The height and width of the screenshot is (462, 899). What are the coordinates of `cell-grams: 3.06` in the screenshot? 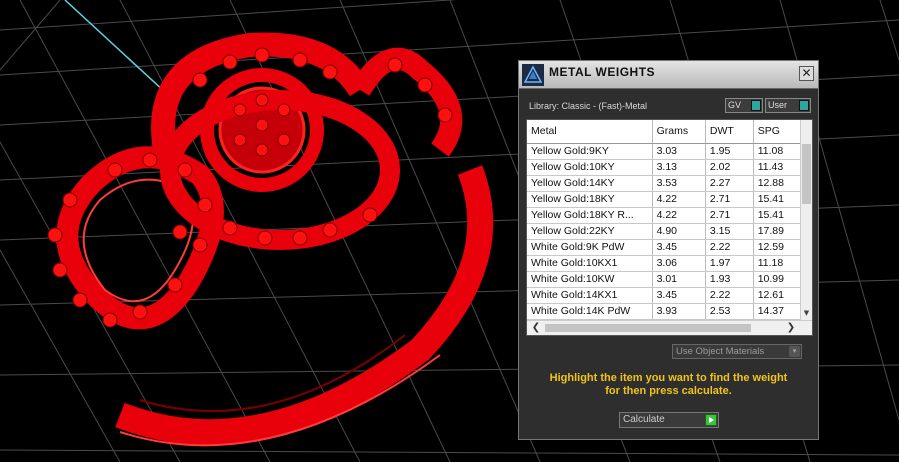 It's located at (679, 263).